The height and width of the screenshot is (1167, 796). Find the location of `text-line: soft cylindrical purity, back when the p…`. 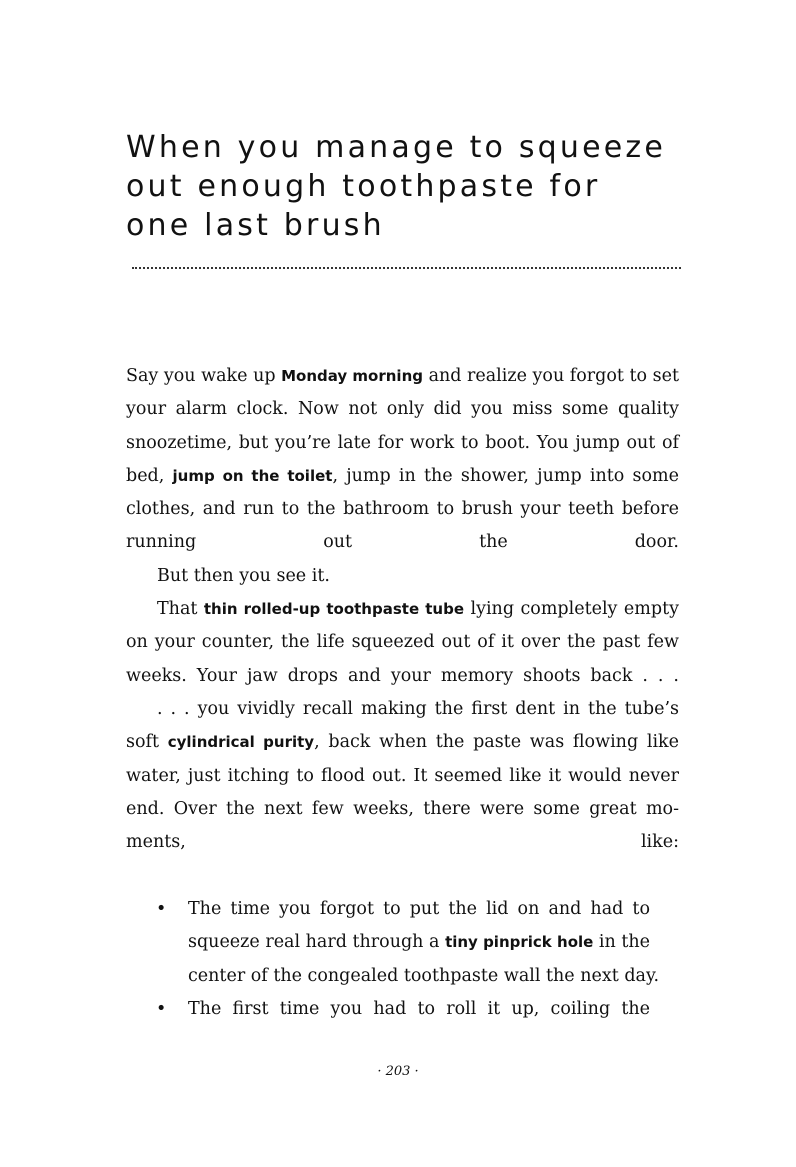

text-line: soft cylindrical purity, back when the p… is located at coordinates (402, 742).